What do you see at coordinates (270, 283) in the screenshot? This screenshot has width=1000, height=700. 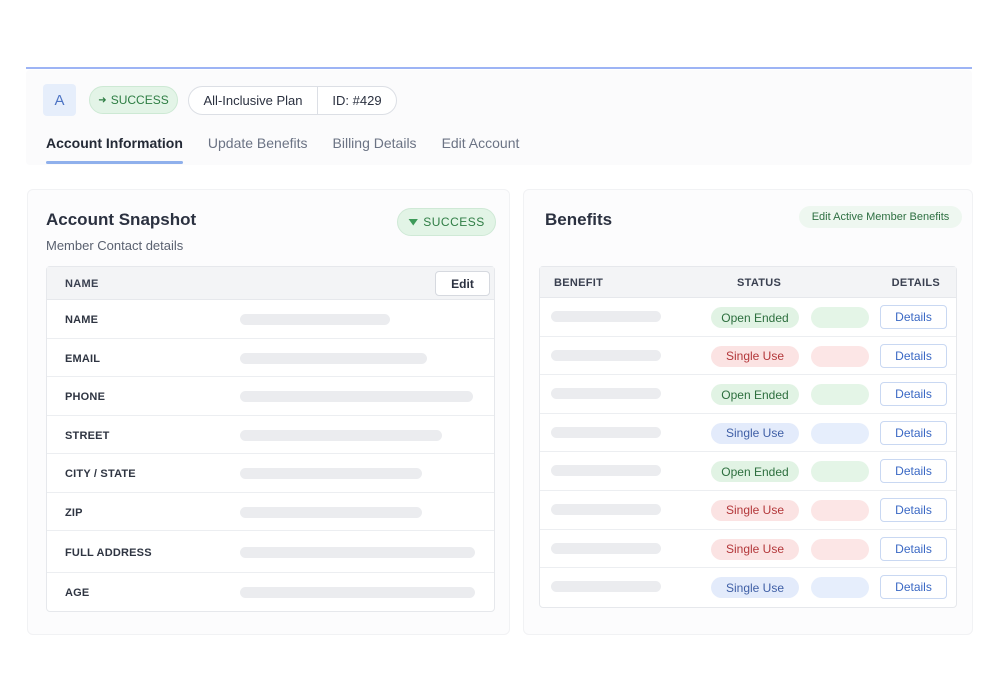 I see `table-header: NAME Edit` at bounding box center [270, 283].